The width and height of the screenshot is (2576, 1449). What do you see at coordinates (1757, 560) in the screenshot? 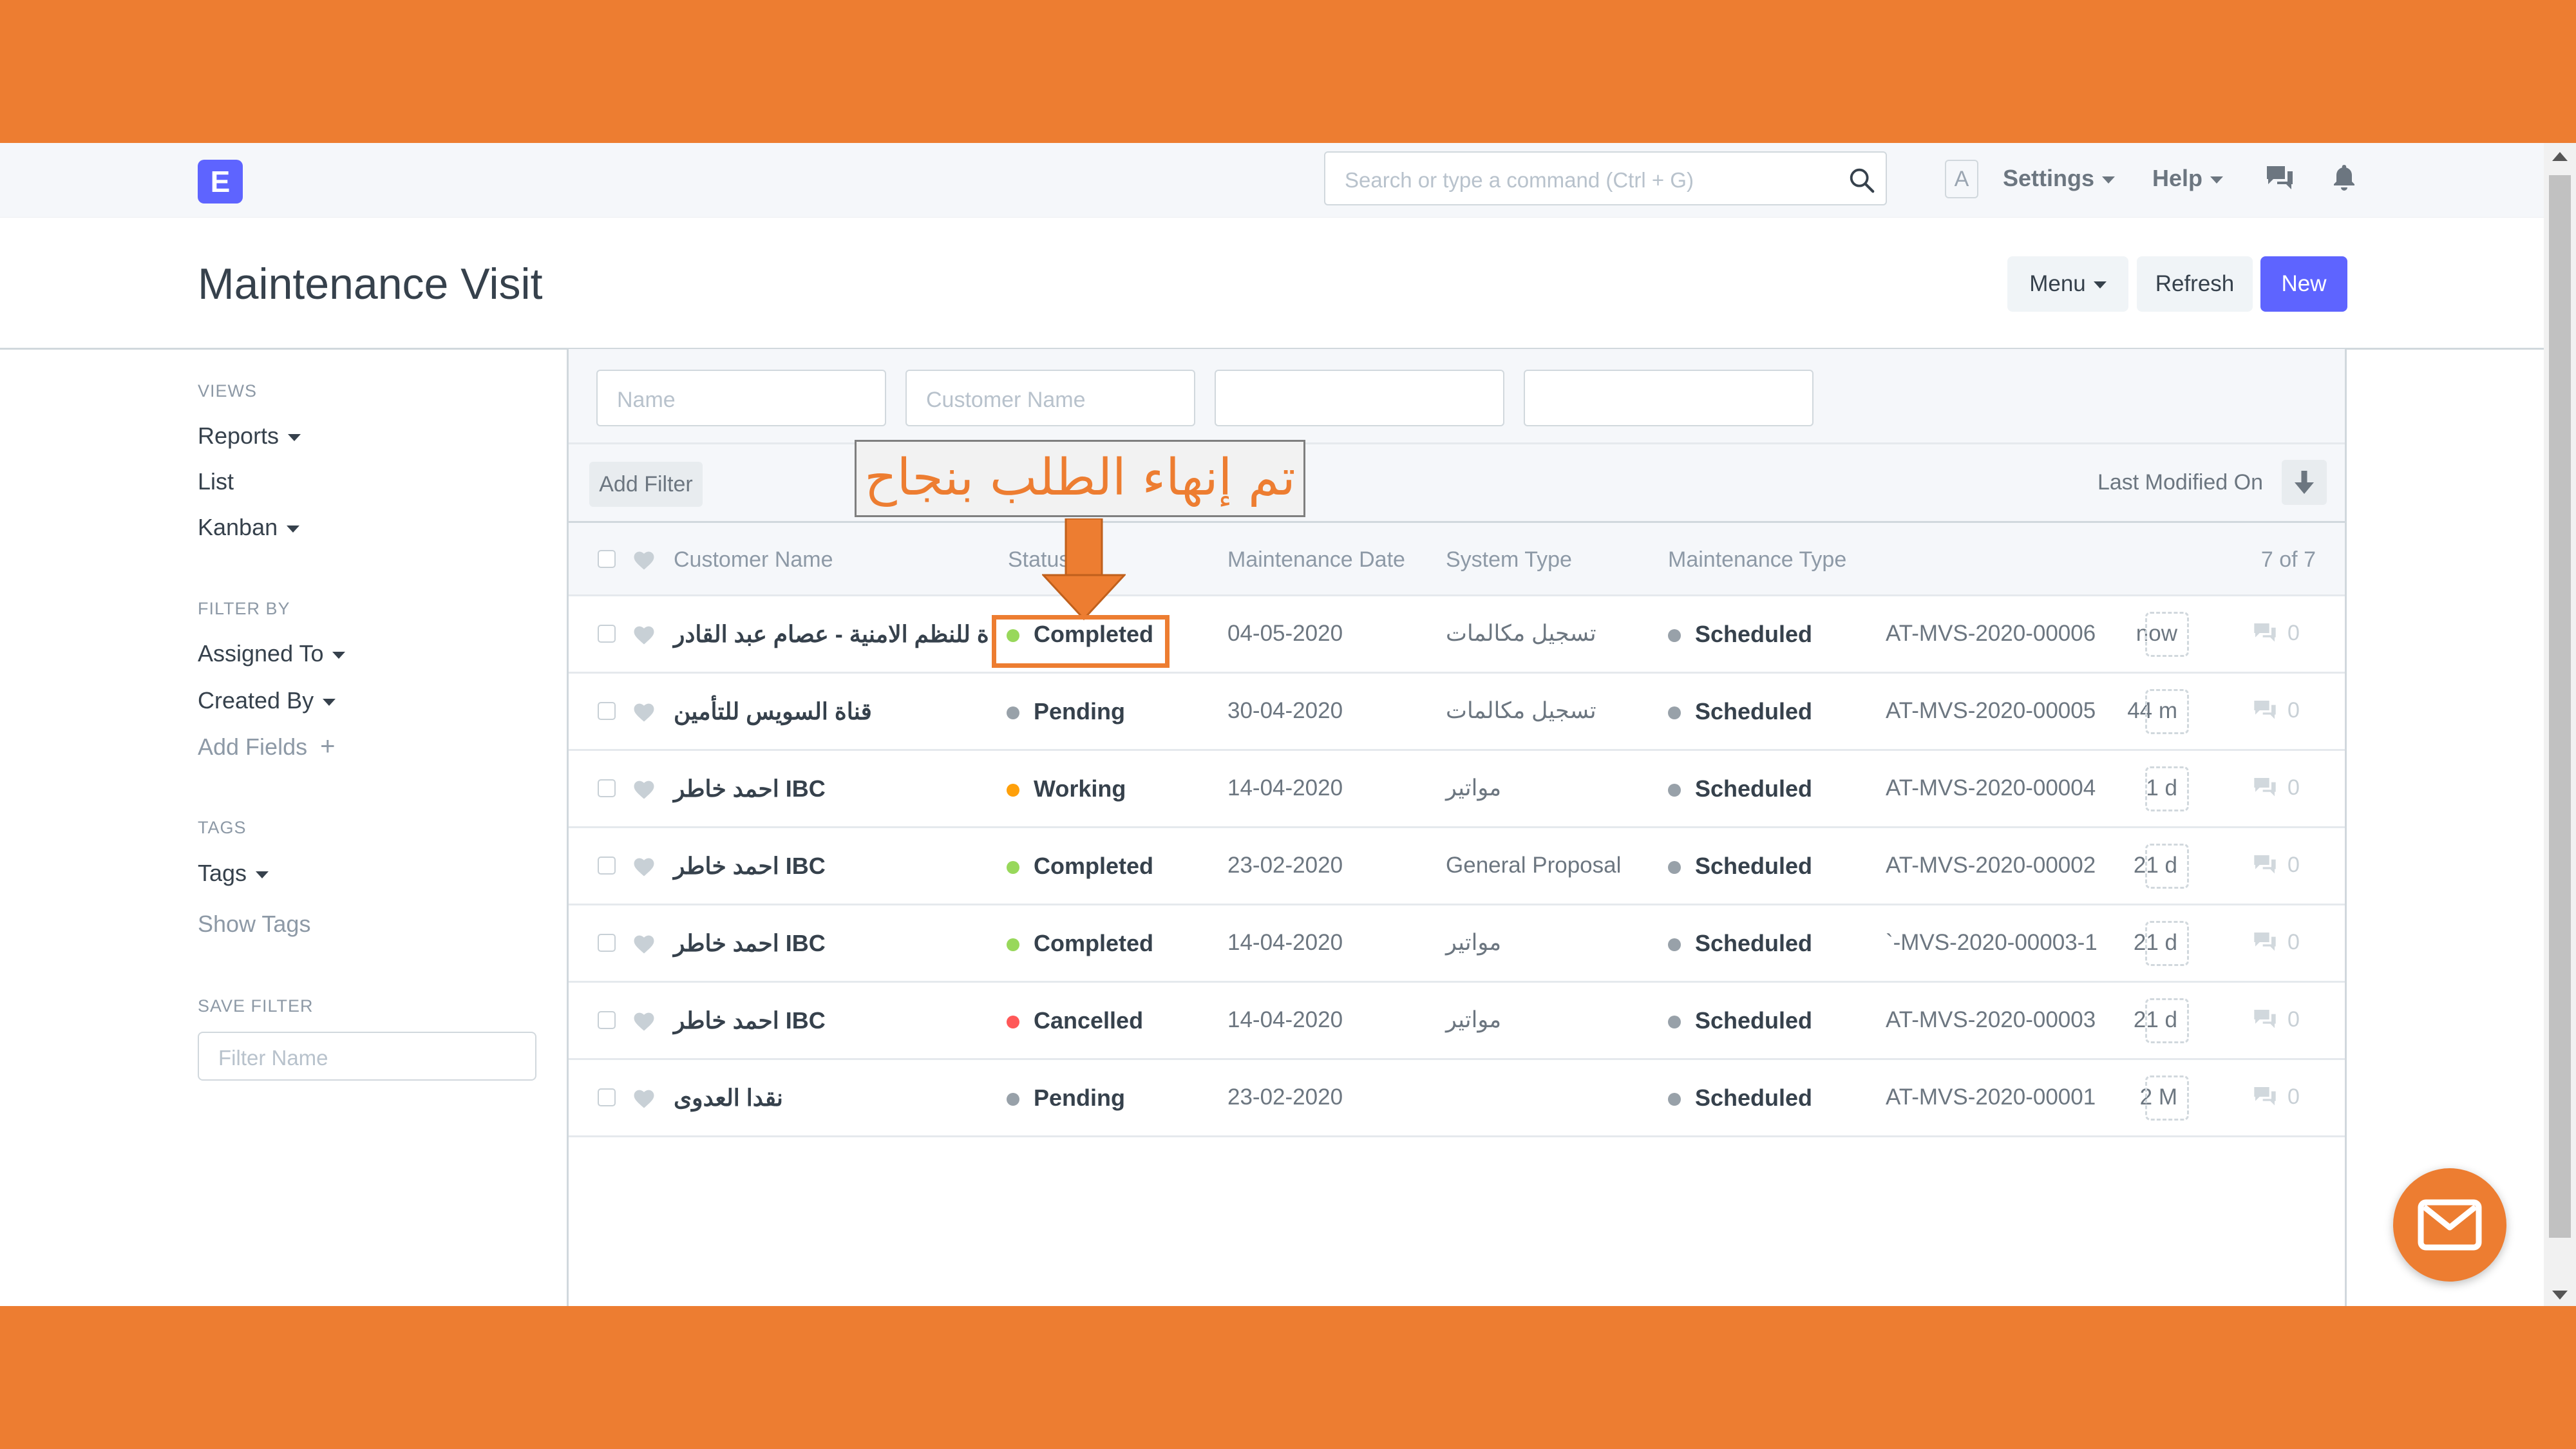
I see `column-header-maintenance-type: Maintenance Type` at bounding box center [1757, 560].